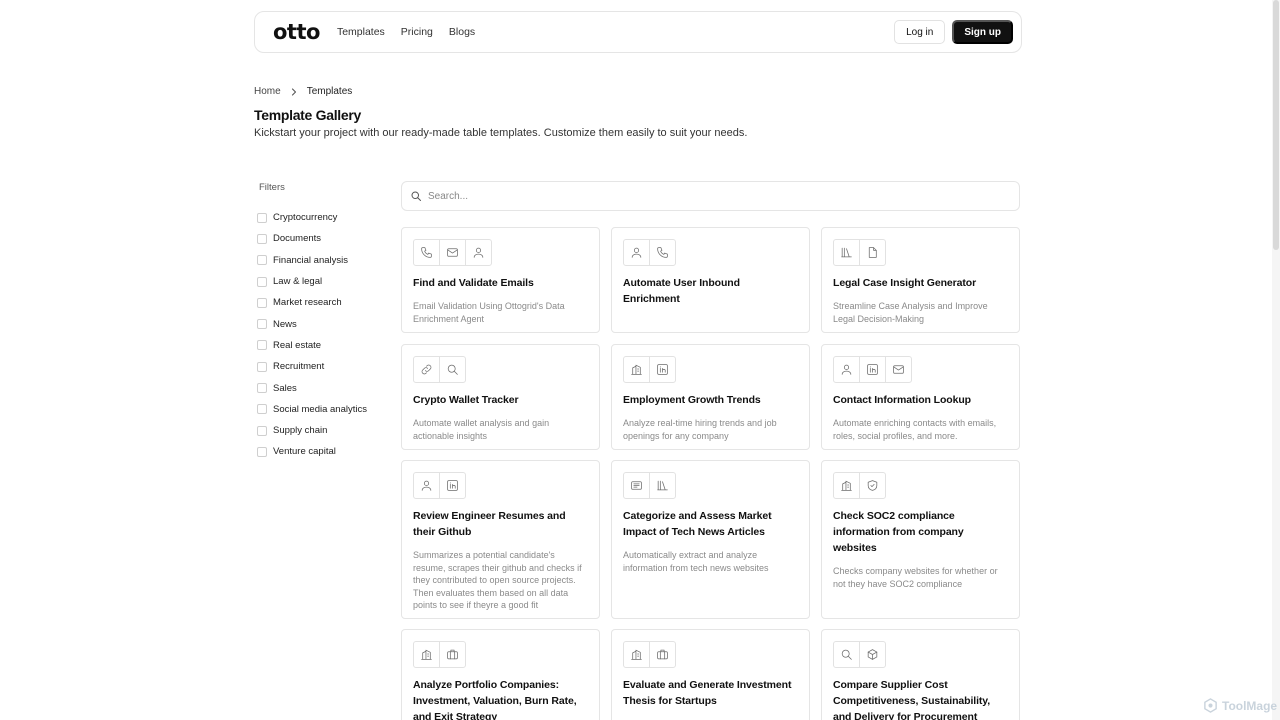 Image resolution: width=1280 pixels, height=720 pixels. I want to click on nav-link-blogs: Blogs, so click(462, 32).